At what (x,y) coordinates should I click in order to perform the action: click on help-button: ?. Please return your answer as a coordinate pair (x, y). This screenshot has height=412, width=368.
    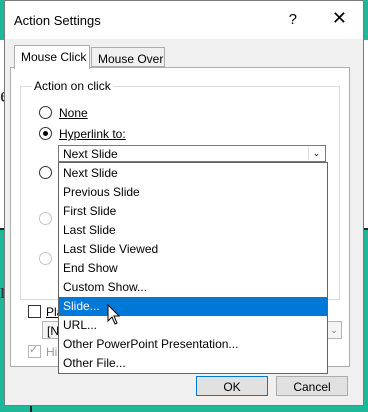
    Looking at the image, I should click on (293, 19).